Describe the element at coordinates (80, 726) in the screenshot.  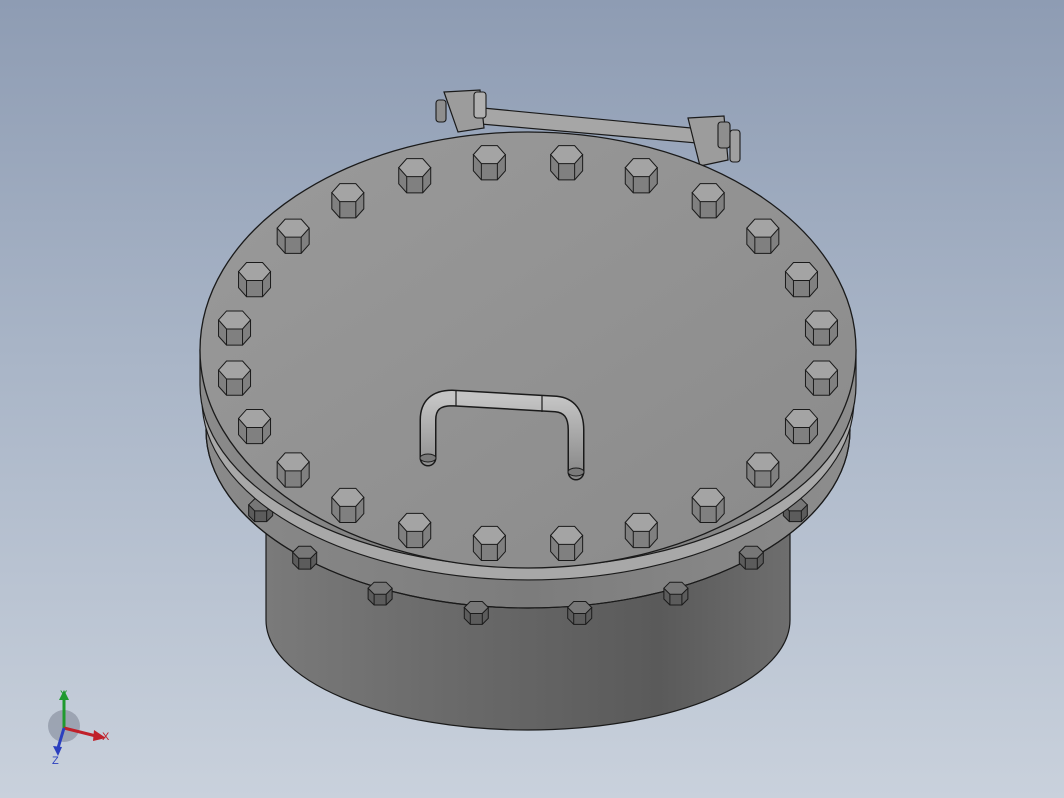
I see `orientation-triad: Y X Z` at that location.